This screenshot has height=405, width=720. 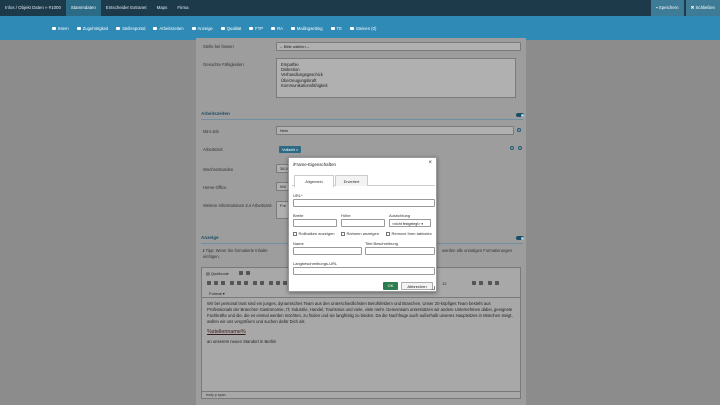 I want to click on minijob-select: Nein, so click(x=395, y=130).